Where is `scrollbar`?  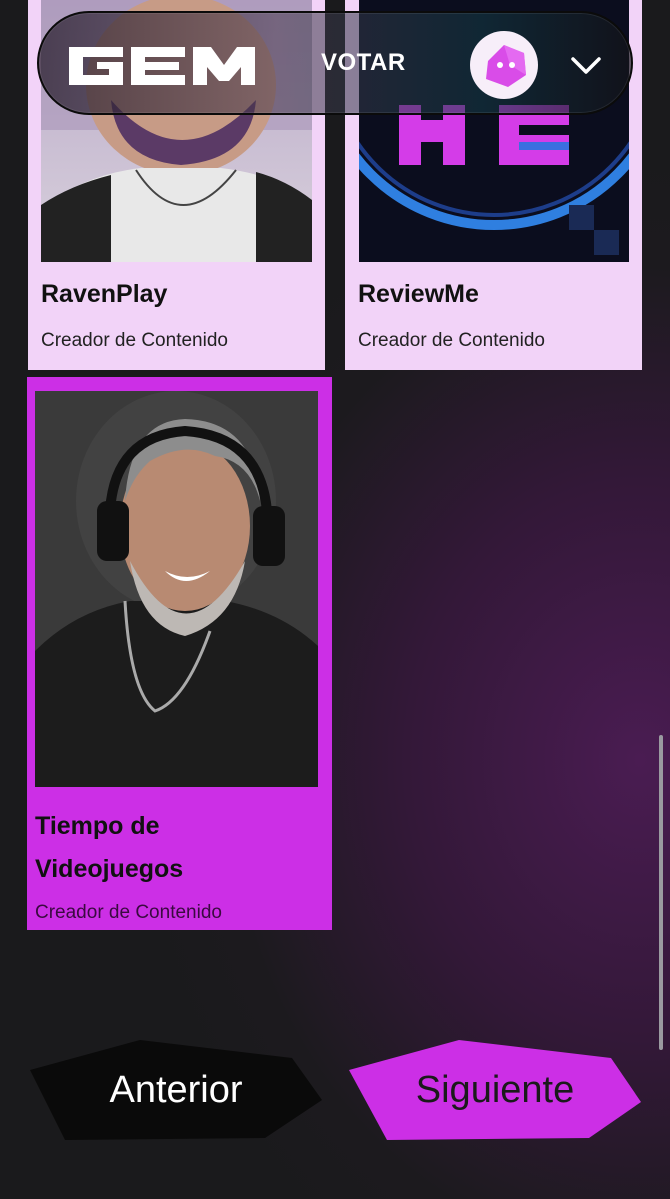
scrollbar is located at coordinates (661, 892).